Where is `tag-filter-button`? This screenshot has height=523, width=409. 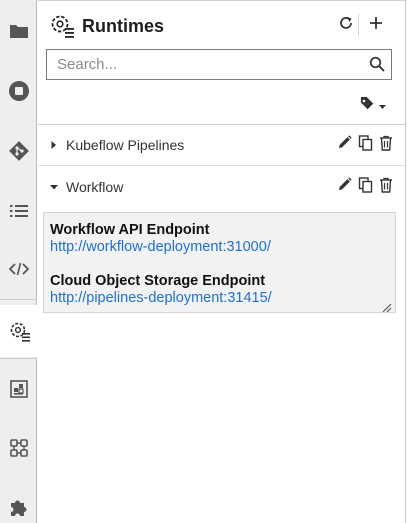 tag-filter-button is located at coordinates (375, 106).